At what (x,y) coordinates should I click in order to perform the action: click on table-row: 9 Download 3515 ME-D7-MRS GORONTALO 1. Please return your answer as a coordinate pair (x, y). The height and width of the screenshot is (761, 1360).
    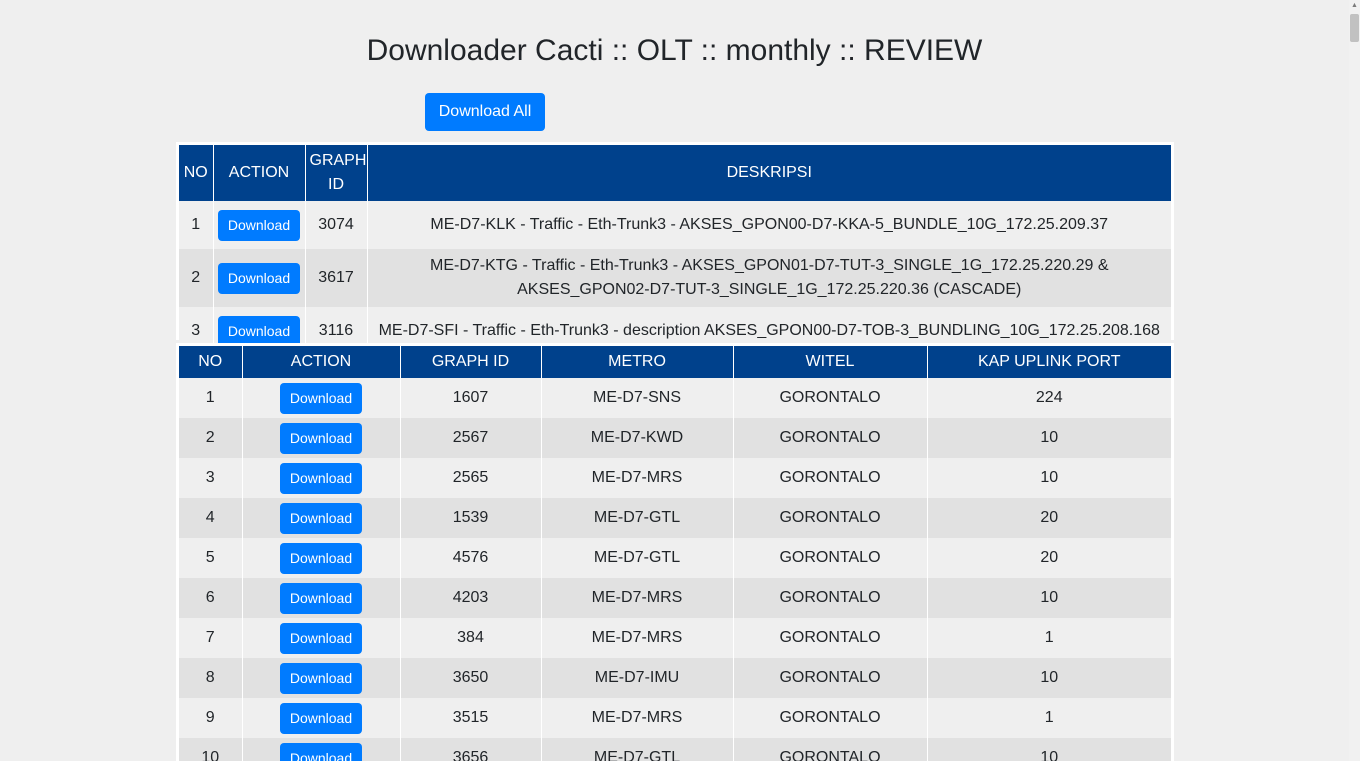
    Looking at the image, I should click on (675, 718).